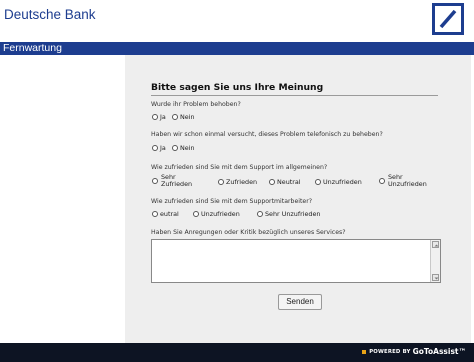 The height and width of the screenshot is (362, 474). What do you see at coordinates (32, 48) in the screenshot?
I see `title-bar-label: Fernwartung` at bounding box center [32, 48].